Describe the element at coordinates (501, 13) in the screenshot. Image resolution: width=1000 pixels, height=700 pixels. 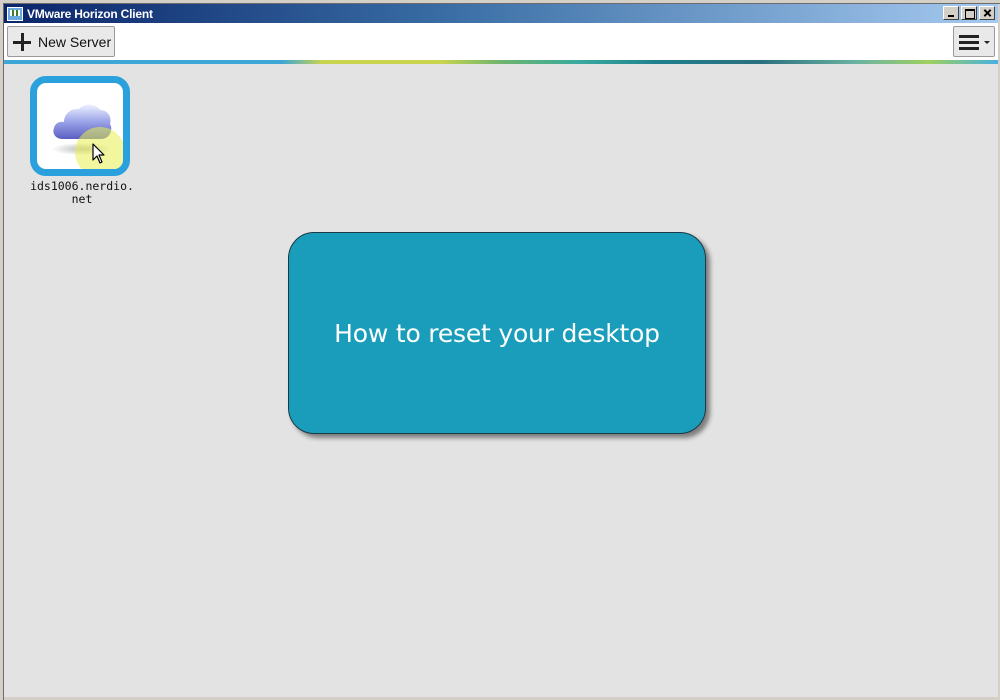
I see `title-bar: VMware Horizon Client` at that location.